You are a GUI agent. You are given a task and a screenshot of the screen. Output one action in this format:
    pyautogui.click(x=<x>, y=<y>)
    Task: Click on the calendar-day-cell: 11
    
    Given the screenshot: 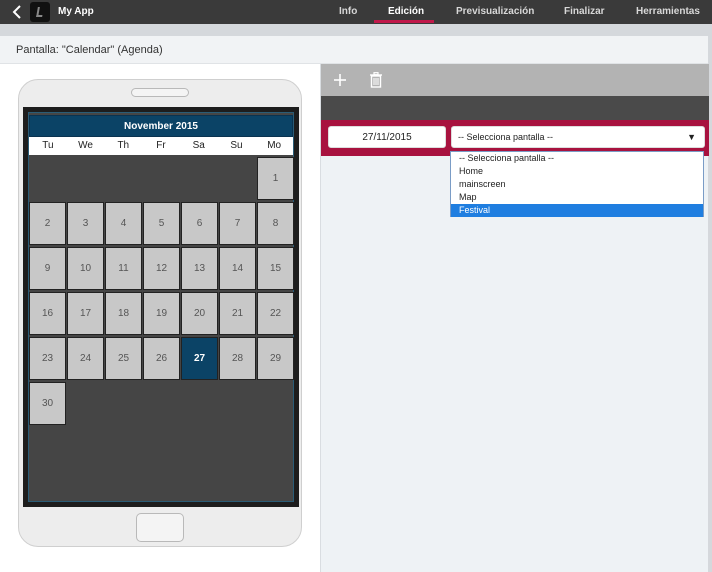 What is the action you would take?
    pyautogui.click(x=123, y=268)
    